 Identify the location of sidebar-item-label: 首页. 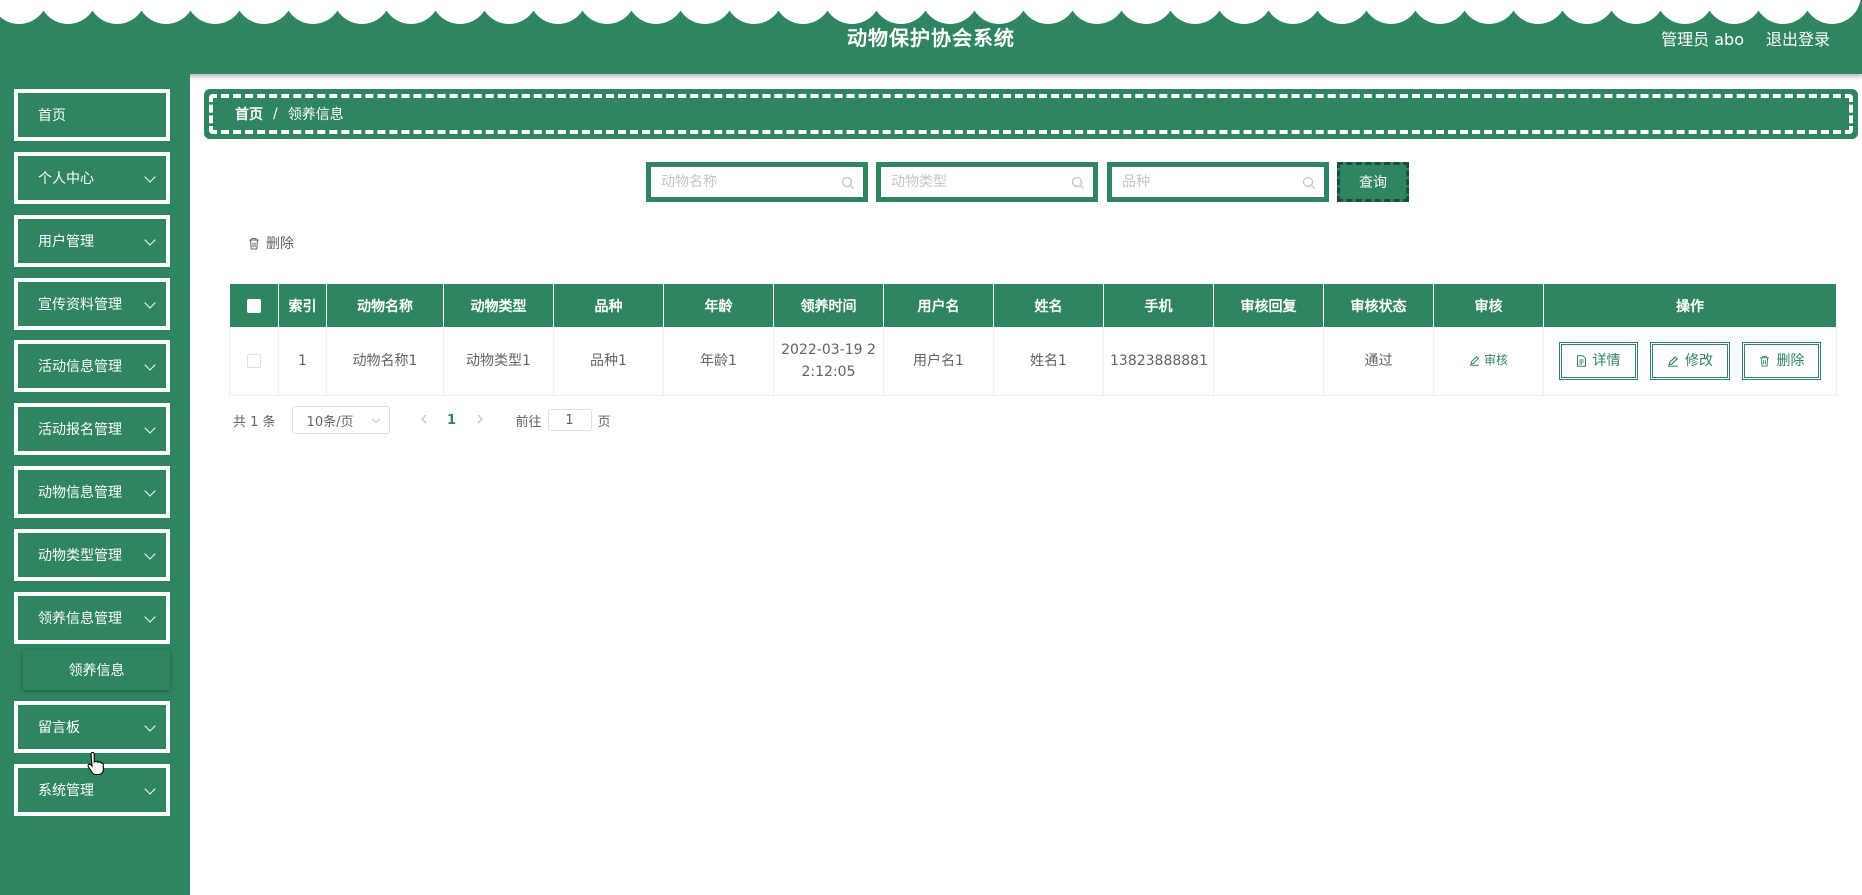
(52, 116).